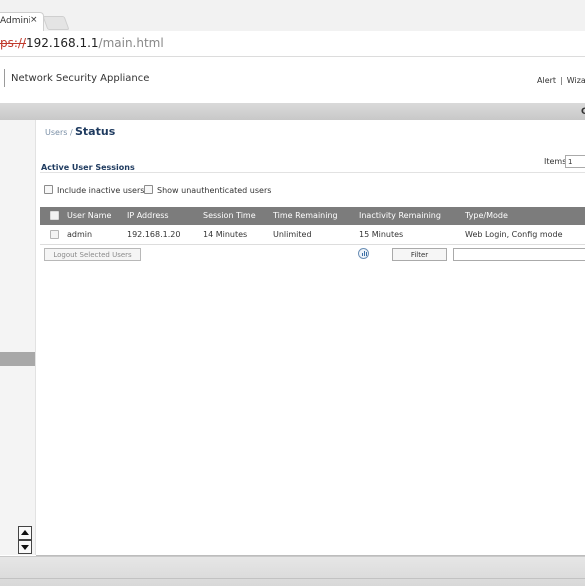 The width and height of the screenshot is (585, 586). I want to click on cell-session-time: 14 Minutes, so click(225, 234).